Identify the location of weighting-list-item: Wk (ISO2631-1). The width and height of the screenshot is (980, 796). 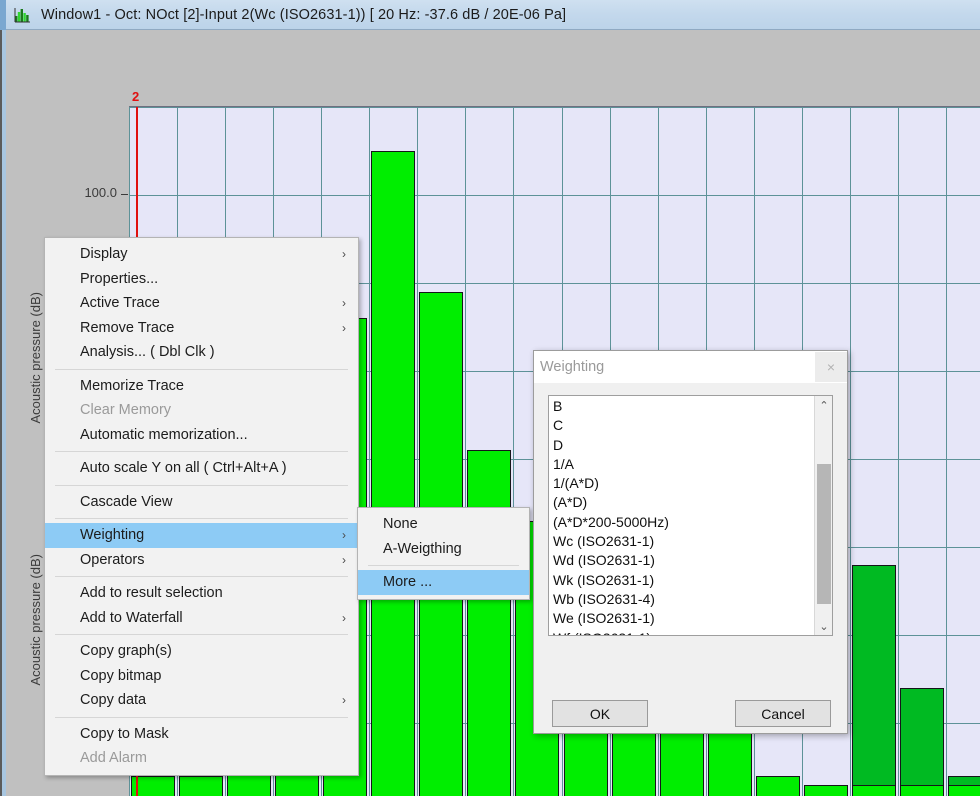
(682, 580).